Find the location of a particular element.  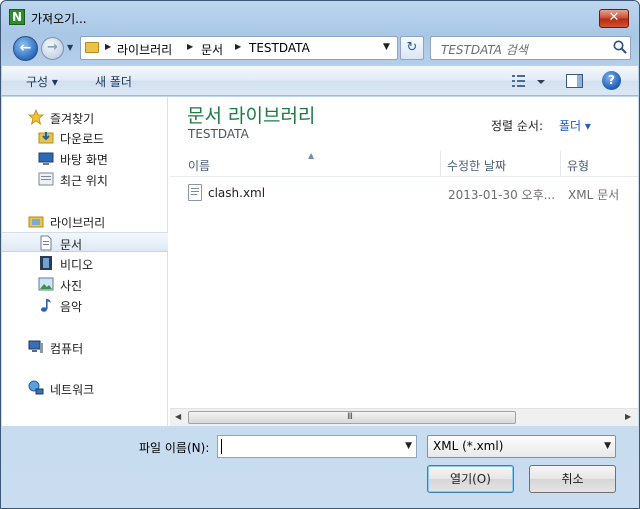

nav-label: 즐겨찾기 is located at coordinates (72, 119).